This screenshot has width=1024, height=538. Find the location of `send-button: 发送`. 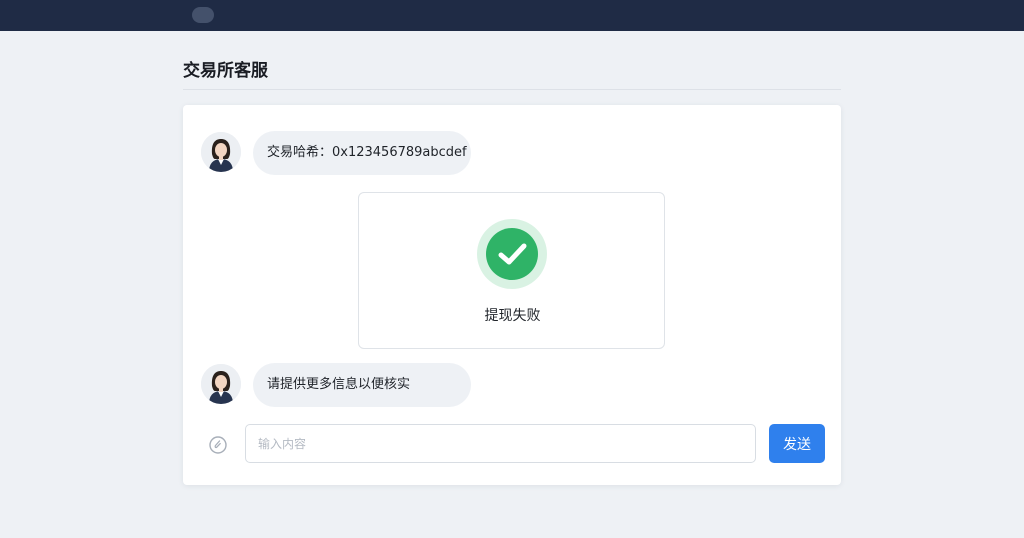

send-button: 发送 is located at coordinates (797, 443).